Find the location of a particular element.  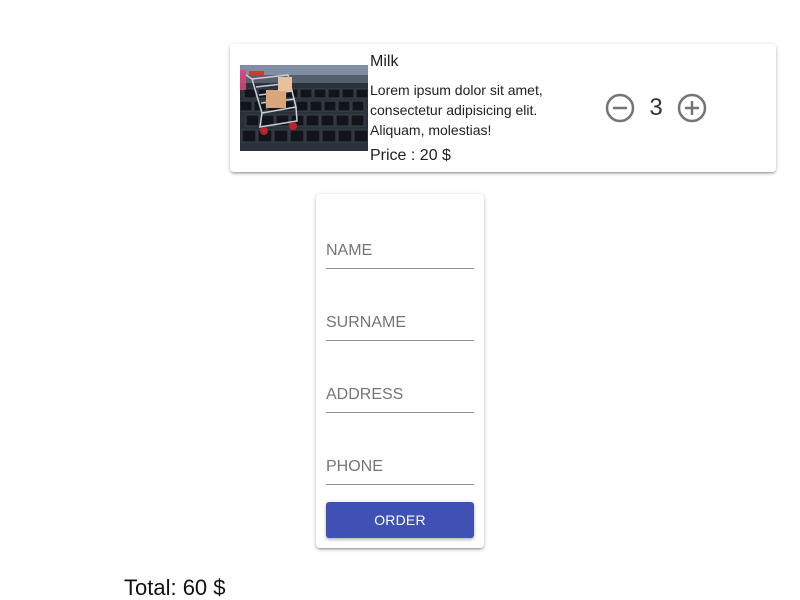

product-image is located at coordinates (304, 108).